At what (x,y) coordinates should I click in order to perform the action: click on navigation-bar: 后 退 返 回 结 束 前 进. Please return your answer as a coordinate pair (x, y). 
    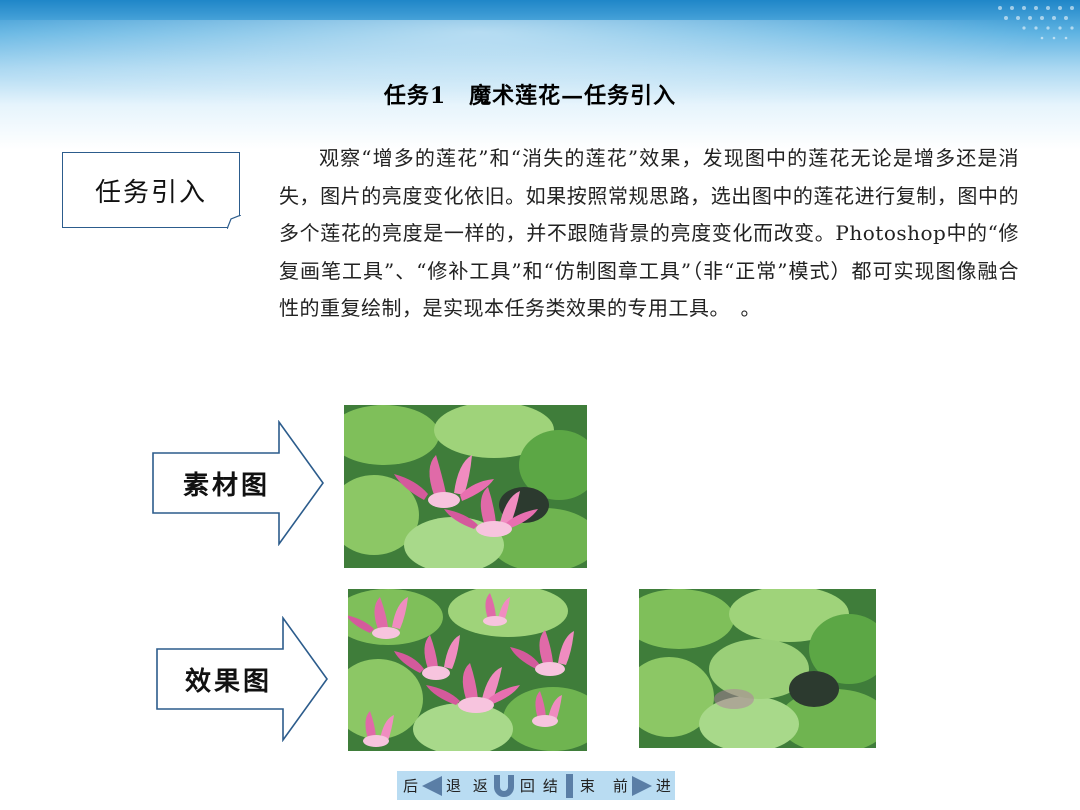
    Looking at the image, I should click on (536, 785).